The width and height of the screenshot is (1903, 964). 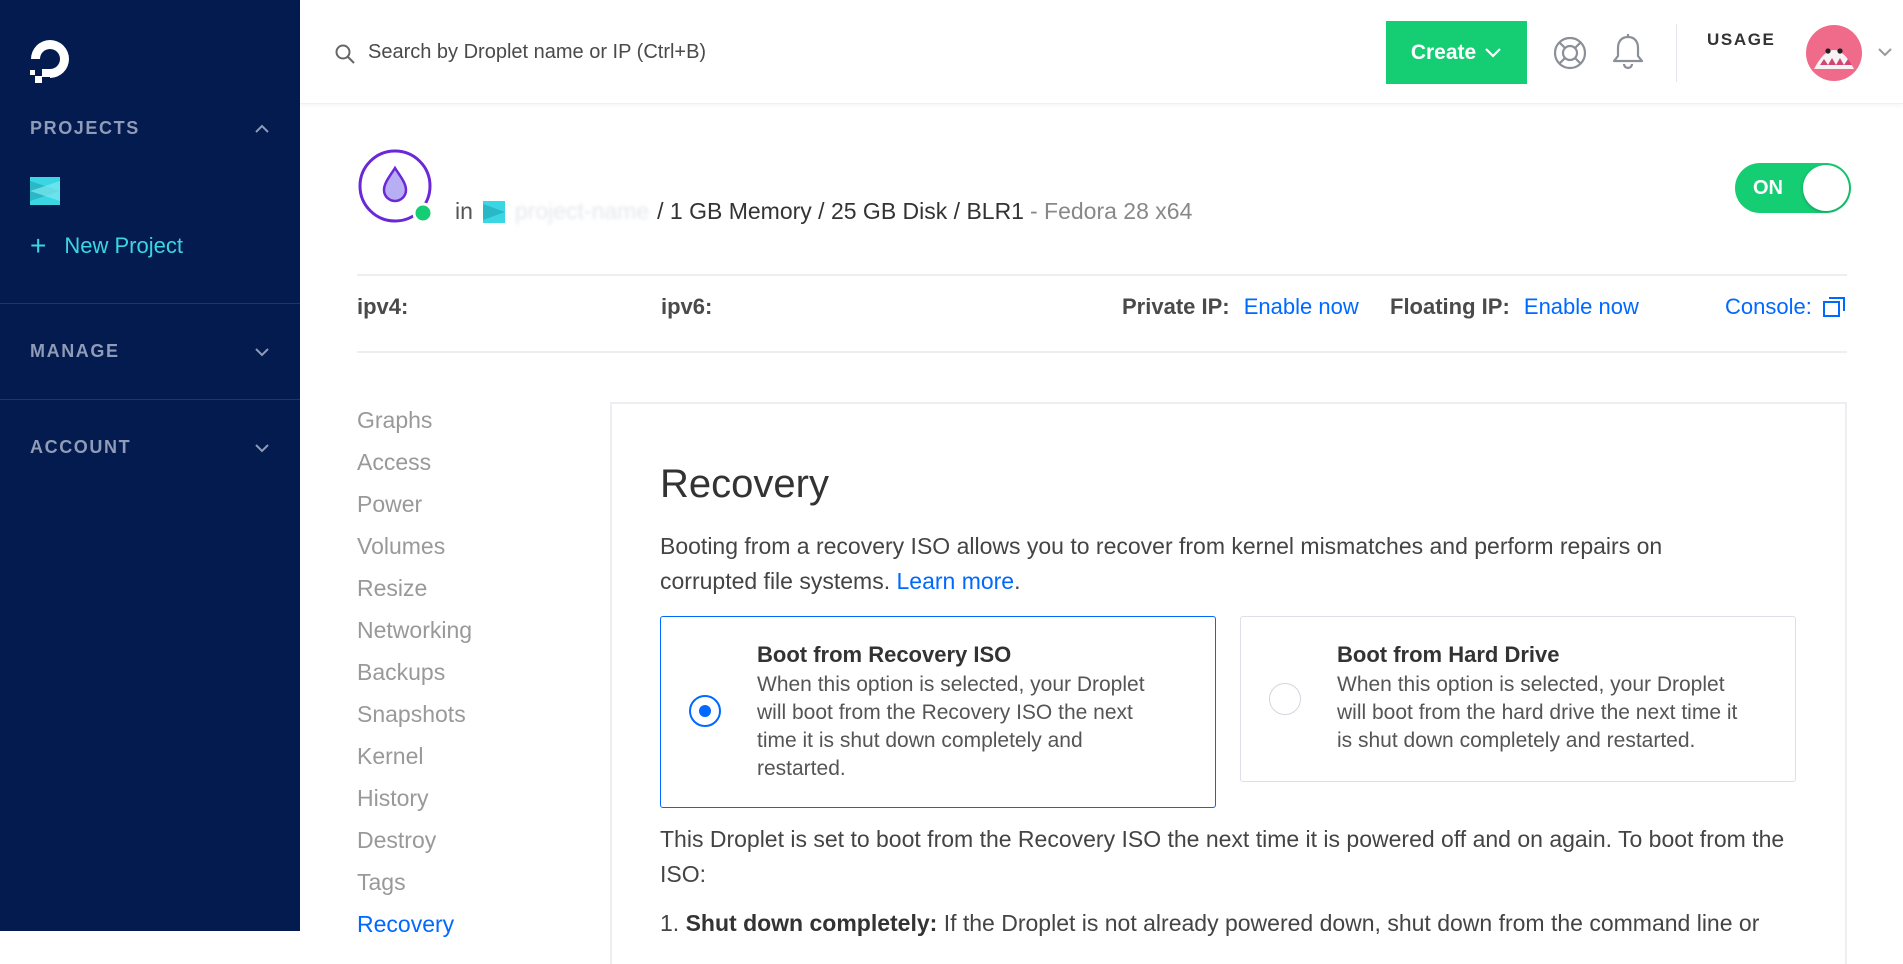 I want to click on ipv6-label: ipv6:, so click(x=687, y=306).